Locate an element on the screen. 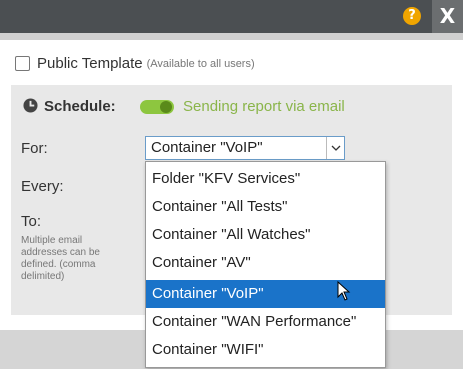 Image resolution: width=463 pixels, height=369 pixels. toggle-knob is located at coordinates (166, 107).